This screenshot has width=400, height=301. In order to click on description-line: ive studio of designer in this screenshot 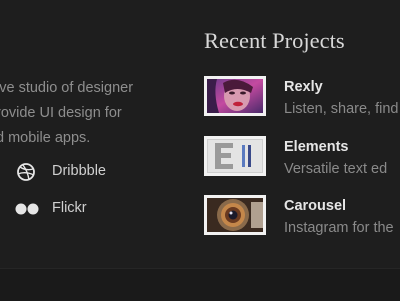, I will do `click(67, 88)`.